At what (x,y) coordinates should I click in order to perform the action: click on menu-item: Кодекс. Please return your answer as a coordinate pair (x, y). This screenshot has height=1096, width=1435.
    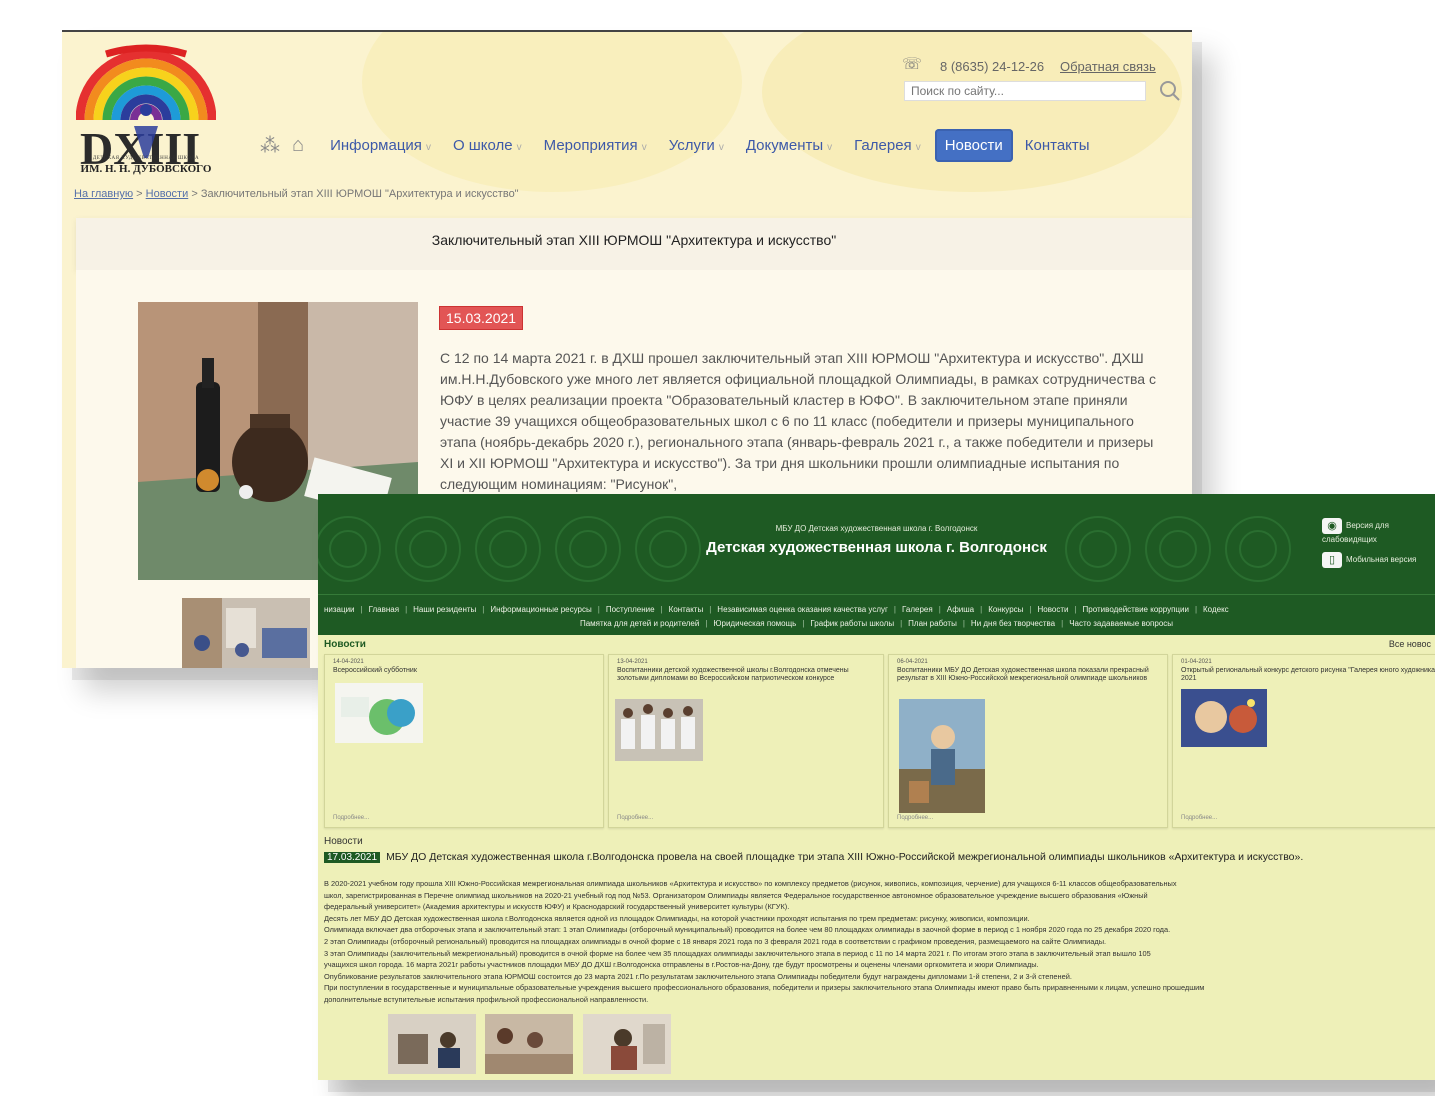
    Looking at the image, I should click on (1216, 609).